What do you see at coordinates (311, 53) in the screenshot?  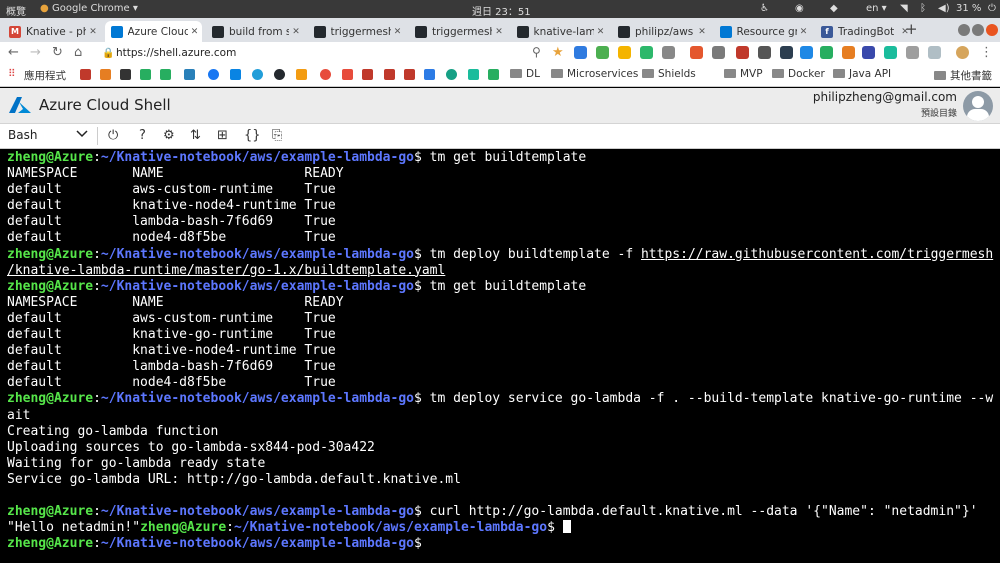 I see `url-field: 🔒 https://shell.azure.com` at bounding box center [311, 53].